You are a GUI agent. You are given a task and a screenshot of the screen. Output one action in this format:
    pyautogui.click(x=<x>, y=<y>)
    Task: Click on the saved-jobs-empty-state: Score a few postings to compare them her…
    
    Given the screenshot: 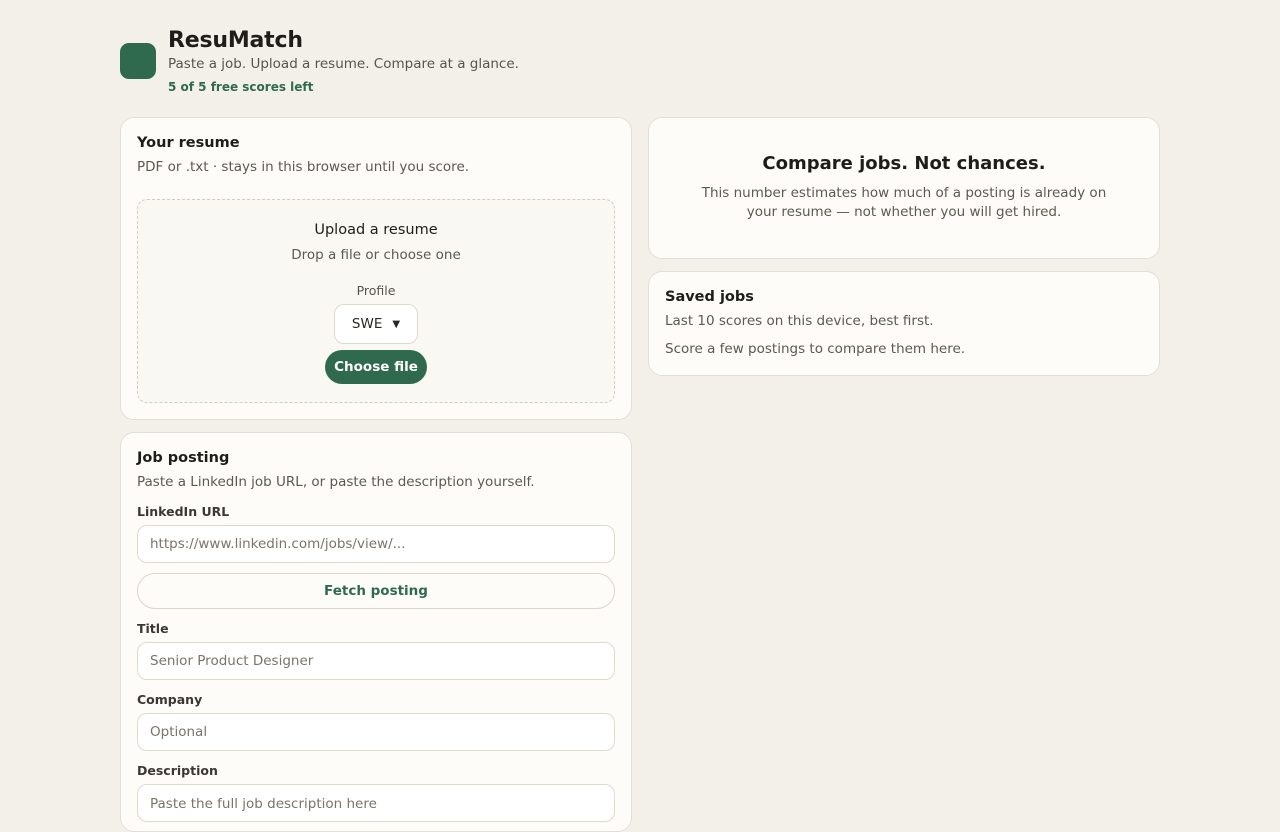 What is the action you would take?
    pyautogui.click(x=815, y=349)
    